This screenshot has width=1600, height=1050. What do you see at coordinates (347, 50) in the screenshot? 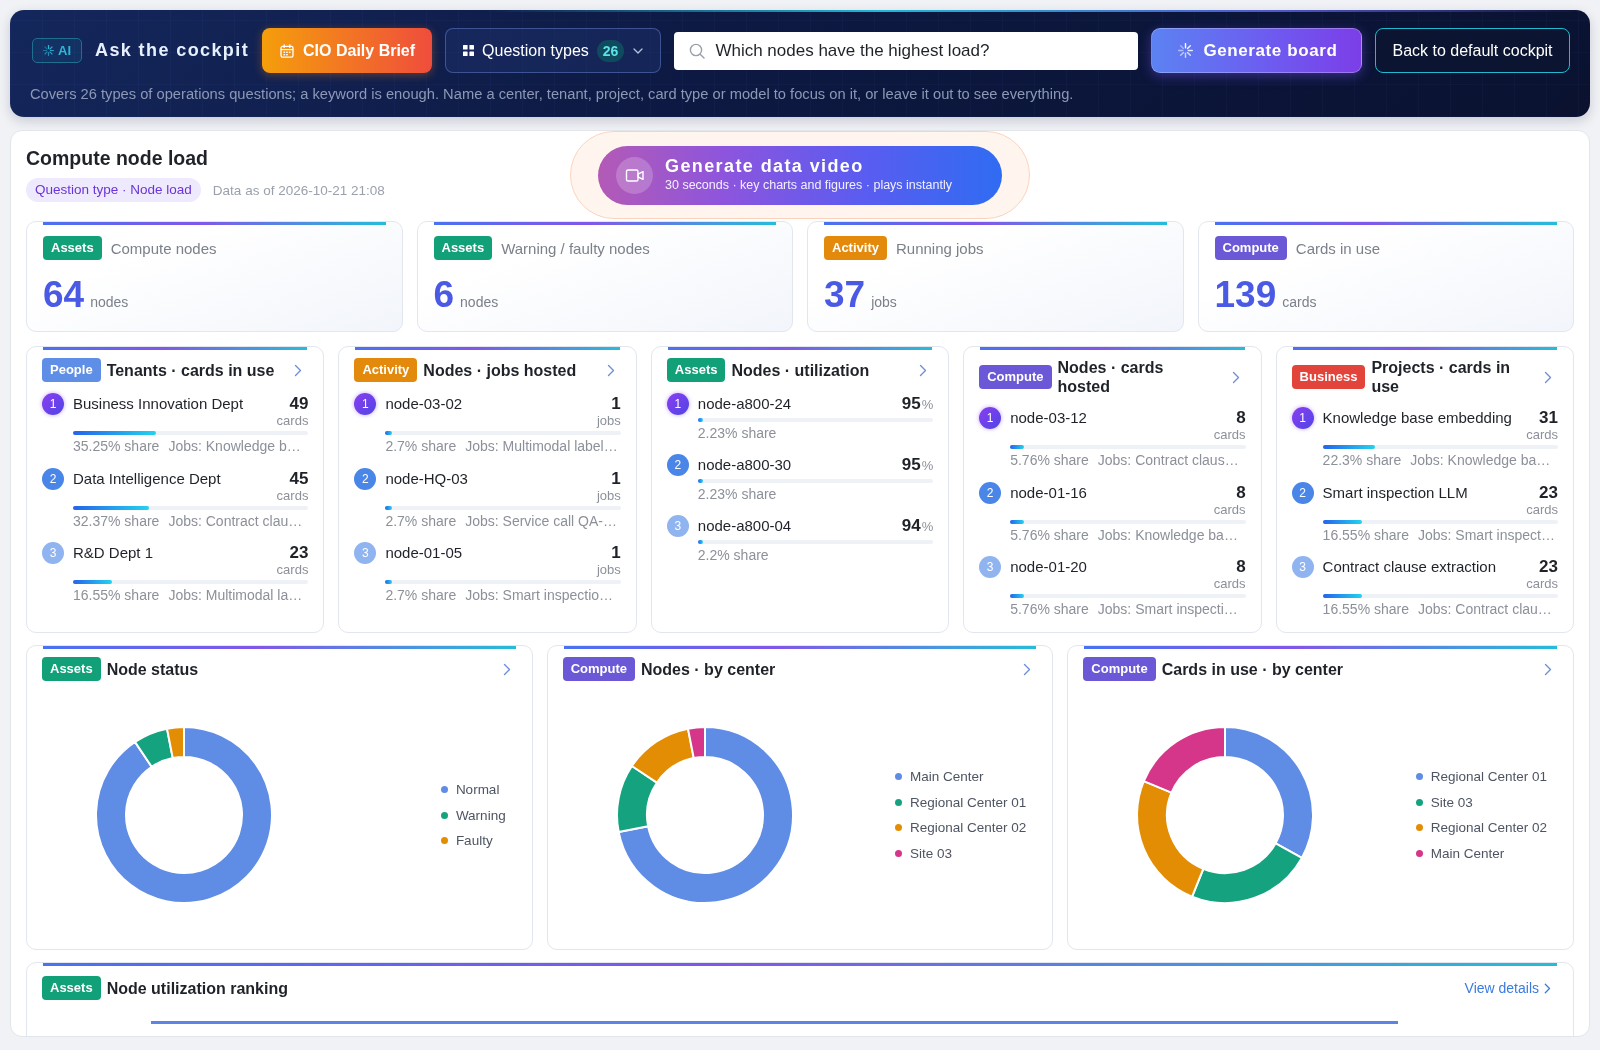
I see `daily-brief-button: CIO Daily Brief` at bounding box center [347, 50].